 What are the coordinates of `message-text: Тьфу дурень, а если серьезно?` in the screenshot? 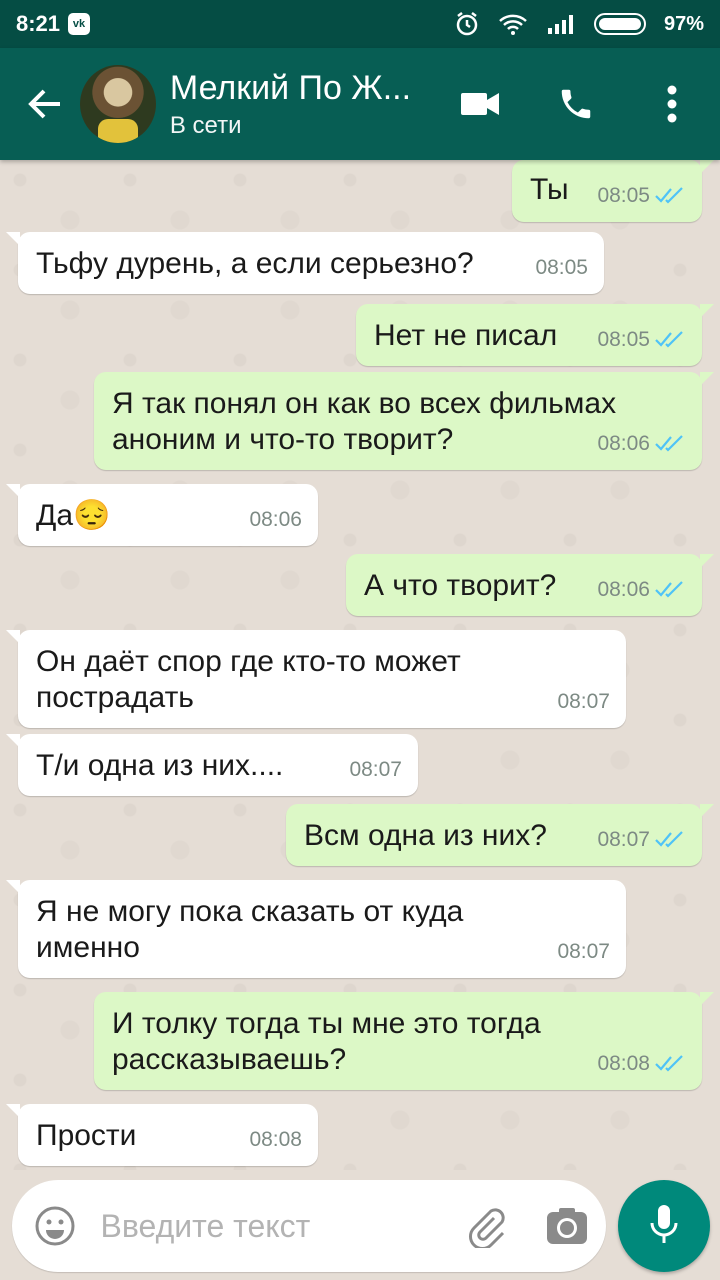 It's located at (255, 263).